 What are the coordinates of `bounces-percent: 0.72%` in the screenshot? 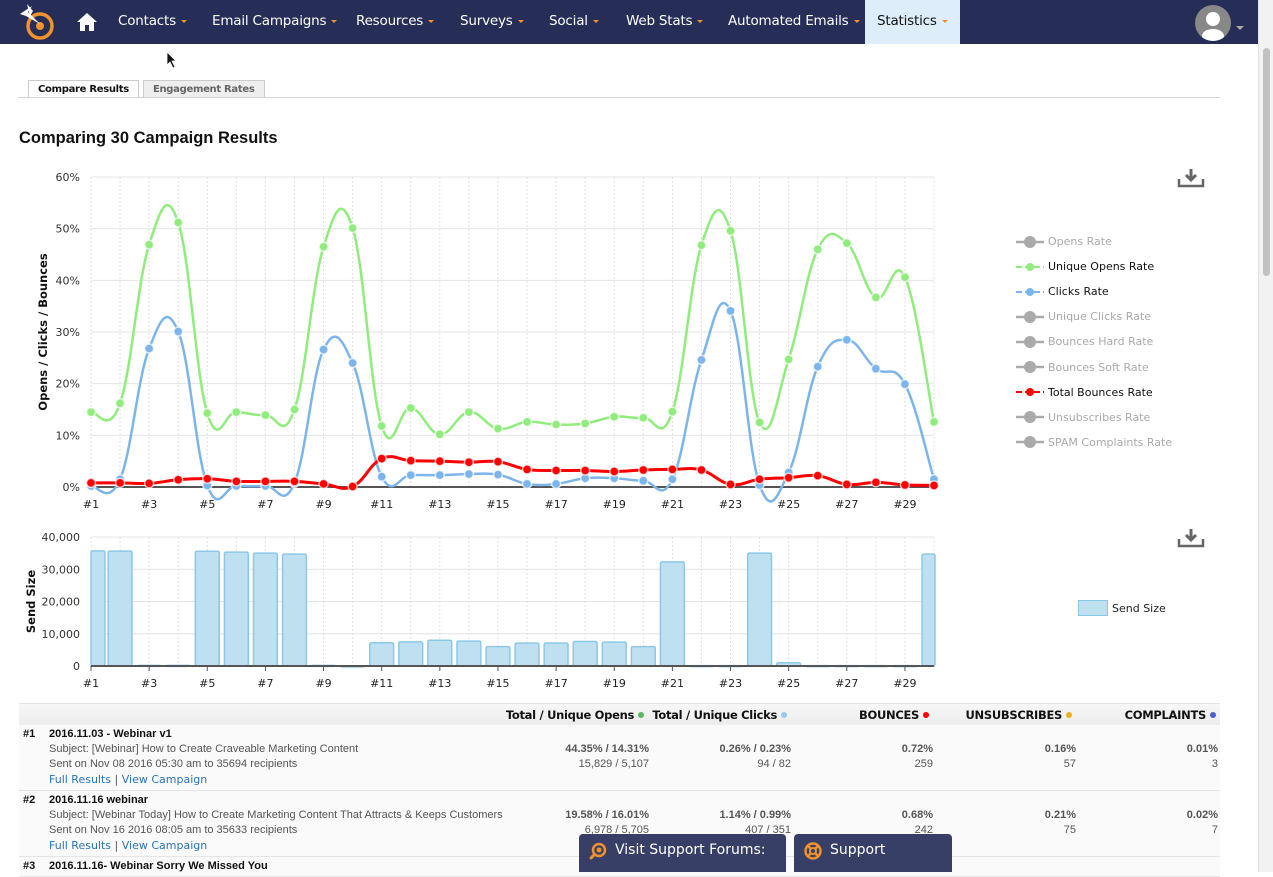 It's located at (917, 749).